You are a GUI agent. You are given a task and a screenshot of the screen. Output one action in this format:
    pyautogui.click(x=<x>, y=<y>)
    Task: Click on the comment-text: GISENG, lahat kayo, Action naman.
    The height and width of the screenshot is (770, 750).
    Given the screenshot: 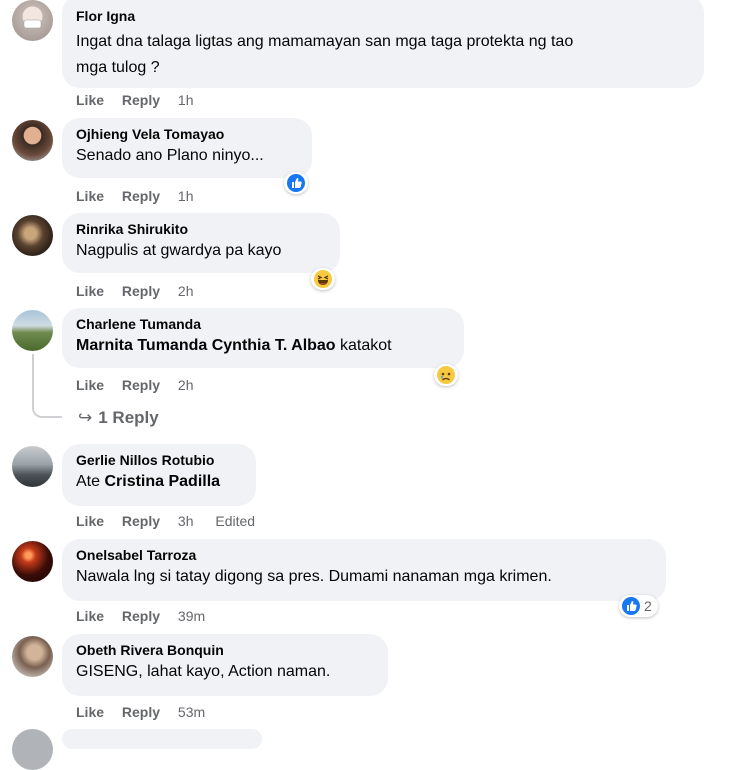 What is the action you would take?
    pyautogui.click(x=203, y=671)
    